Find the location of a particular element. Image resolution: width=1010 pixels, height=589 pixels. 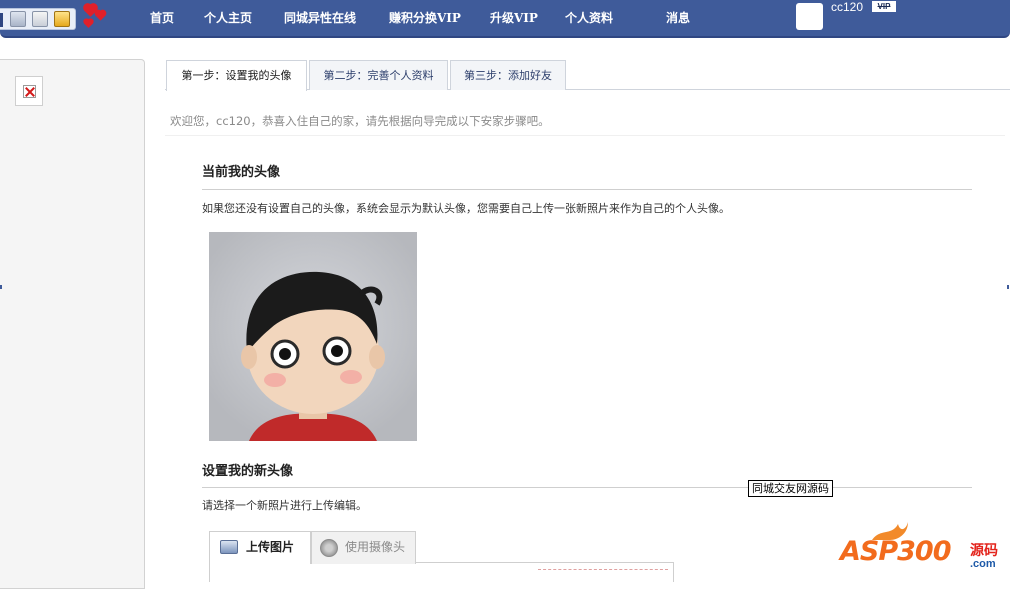

nav-profile: 个人资料 is located at coordinates (589, 17).